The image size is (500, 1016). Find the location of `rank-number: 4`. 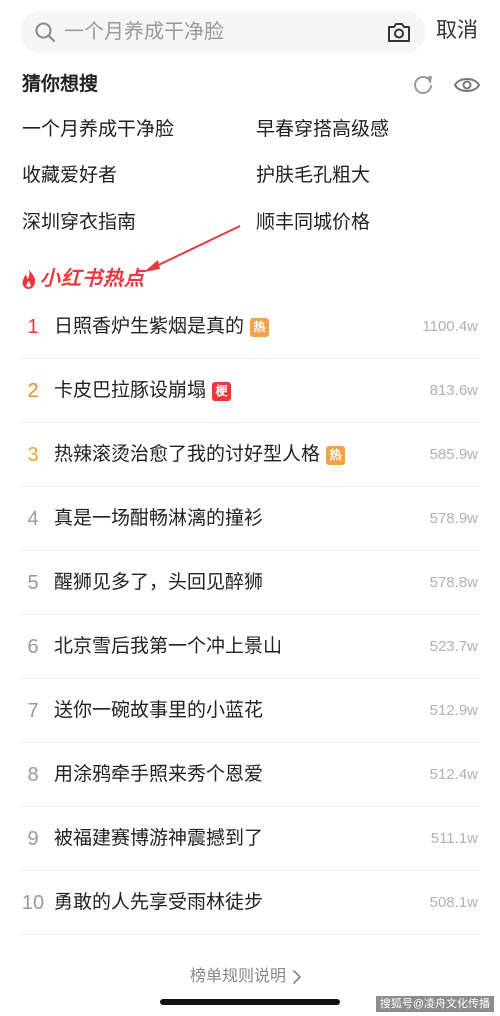

rank-number: 4 is located at coordinates (33, 519).